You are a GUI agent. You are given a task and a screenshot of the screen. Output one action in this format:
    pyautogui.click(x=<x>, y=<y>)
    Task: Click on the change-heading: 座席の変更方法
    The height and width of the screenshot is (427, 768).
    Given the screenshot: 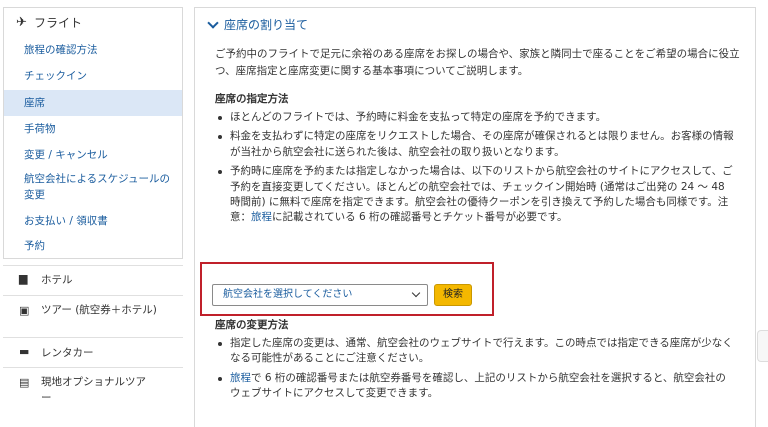 What is the action you would take?
    pyautogui.click(x=252, y=325)
    